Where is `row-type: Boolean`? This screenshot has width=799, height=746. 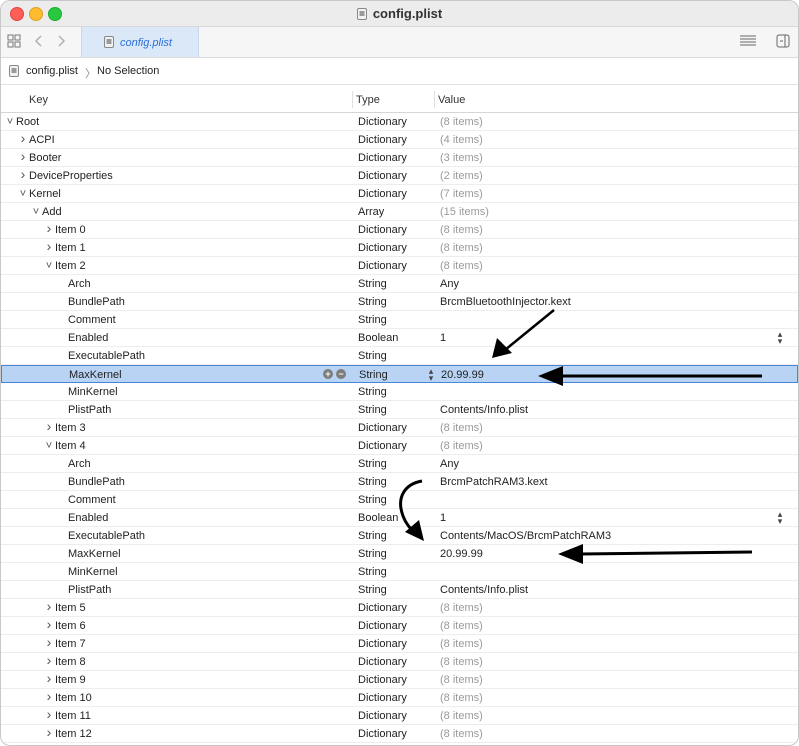 row-type: Boolean is located at coordinates (378, 338).